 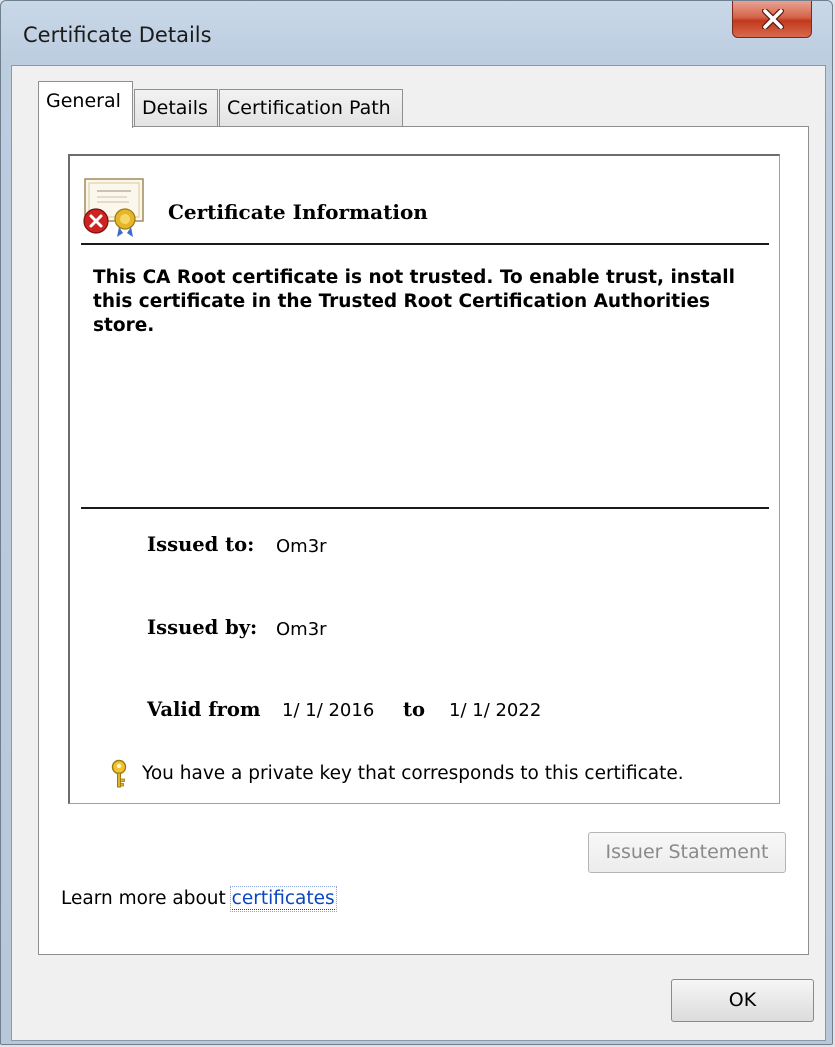 What do you see at coordinates (416, 33) in the screenshot?
I see `title-bar: Certificate Details` at bounding box center [416, 33].